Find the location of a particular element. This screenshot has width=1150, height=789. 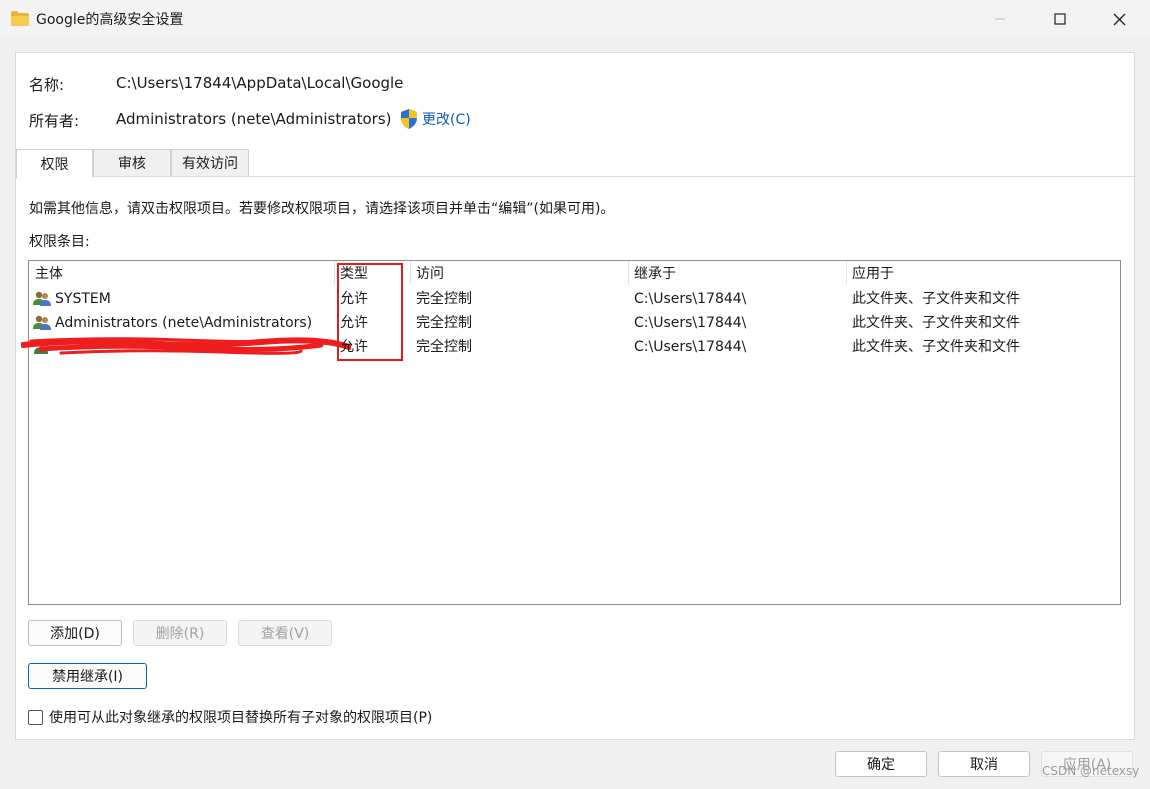

entries-label: 权限条目: is located at coordinates (59, 242).